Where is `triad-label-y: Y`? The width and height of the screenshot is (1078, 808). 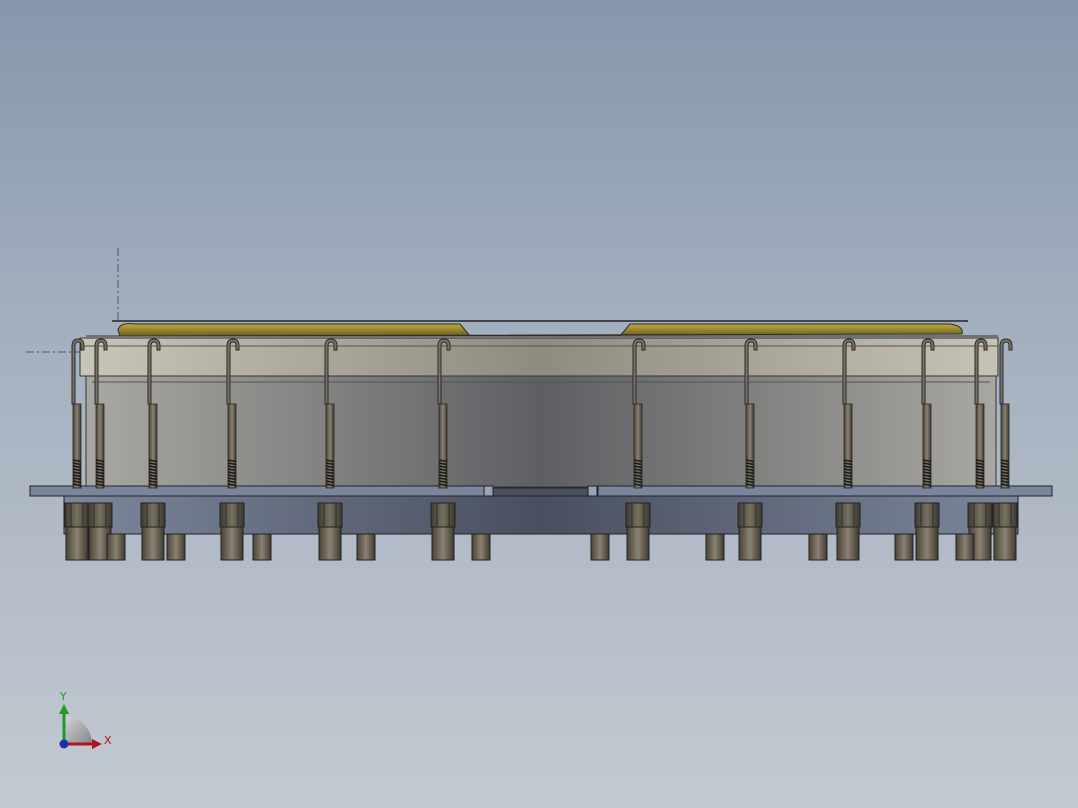
triad-label-y: Y is located at coordinates (63, 696).